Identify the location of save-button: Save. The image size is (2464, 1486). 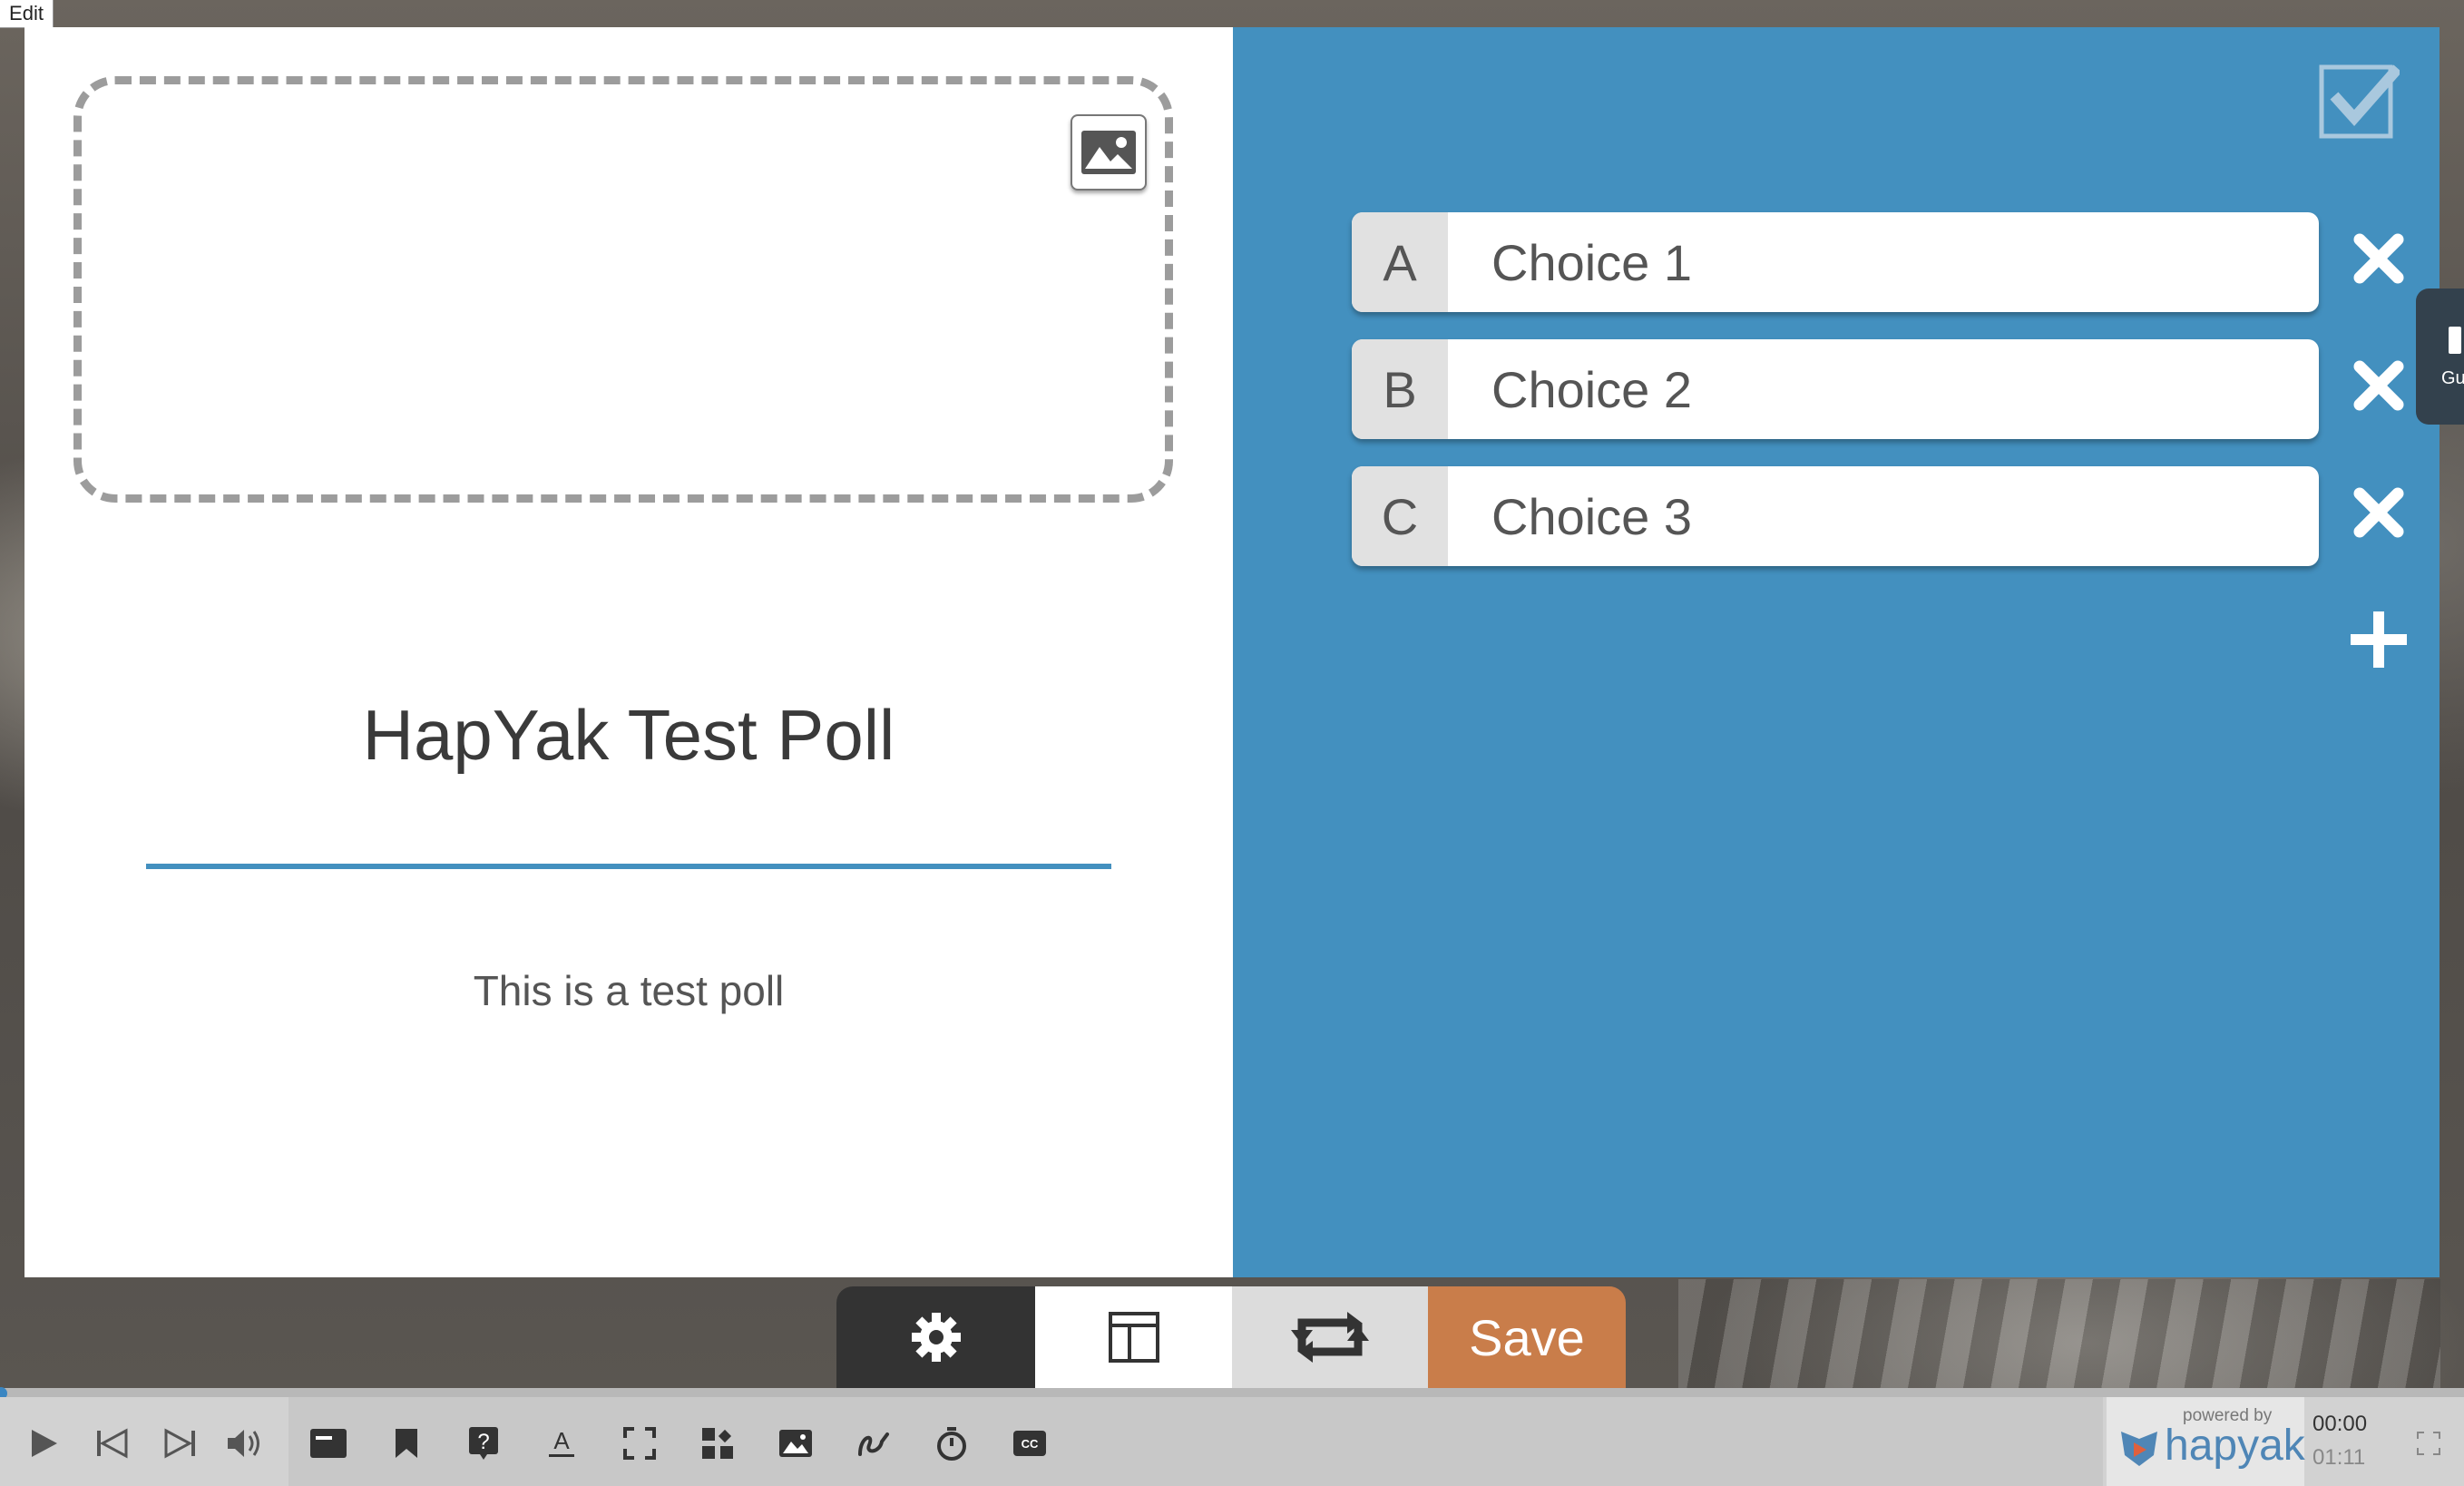
(1527, 1337).